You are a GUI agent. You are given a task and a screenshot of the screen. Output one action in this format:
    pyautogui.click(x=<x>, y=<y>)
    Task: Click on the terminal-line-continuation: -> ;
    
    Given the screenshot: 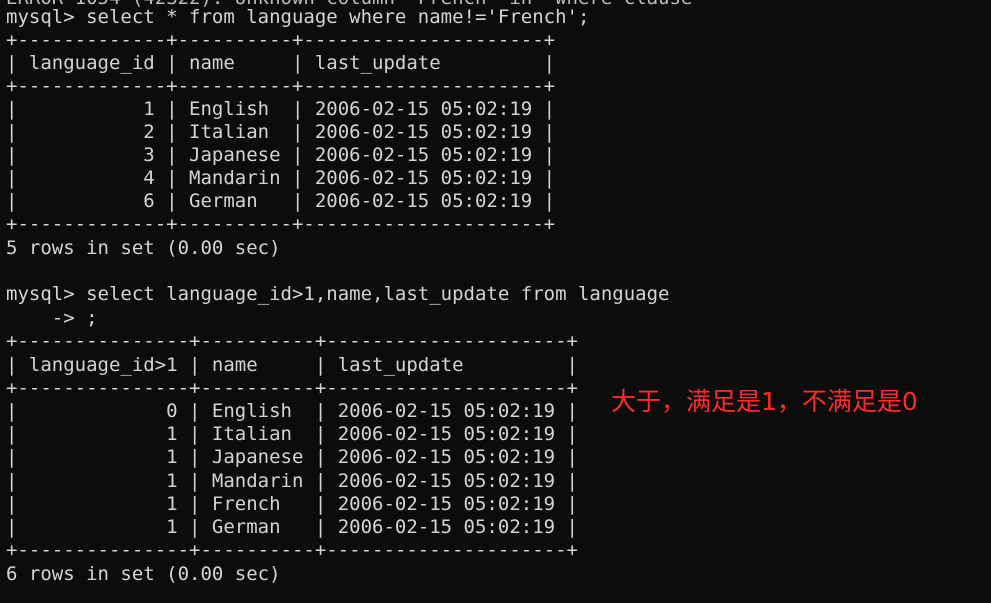 What is the action you would take?
    pyautogui.click(x=52, y=318)
    